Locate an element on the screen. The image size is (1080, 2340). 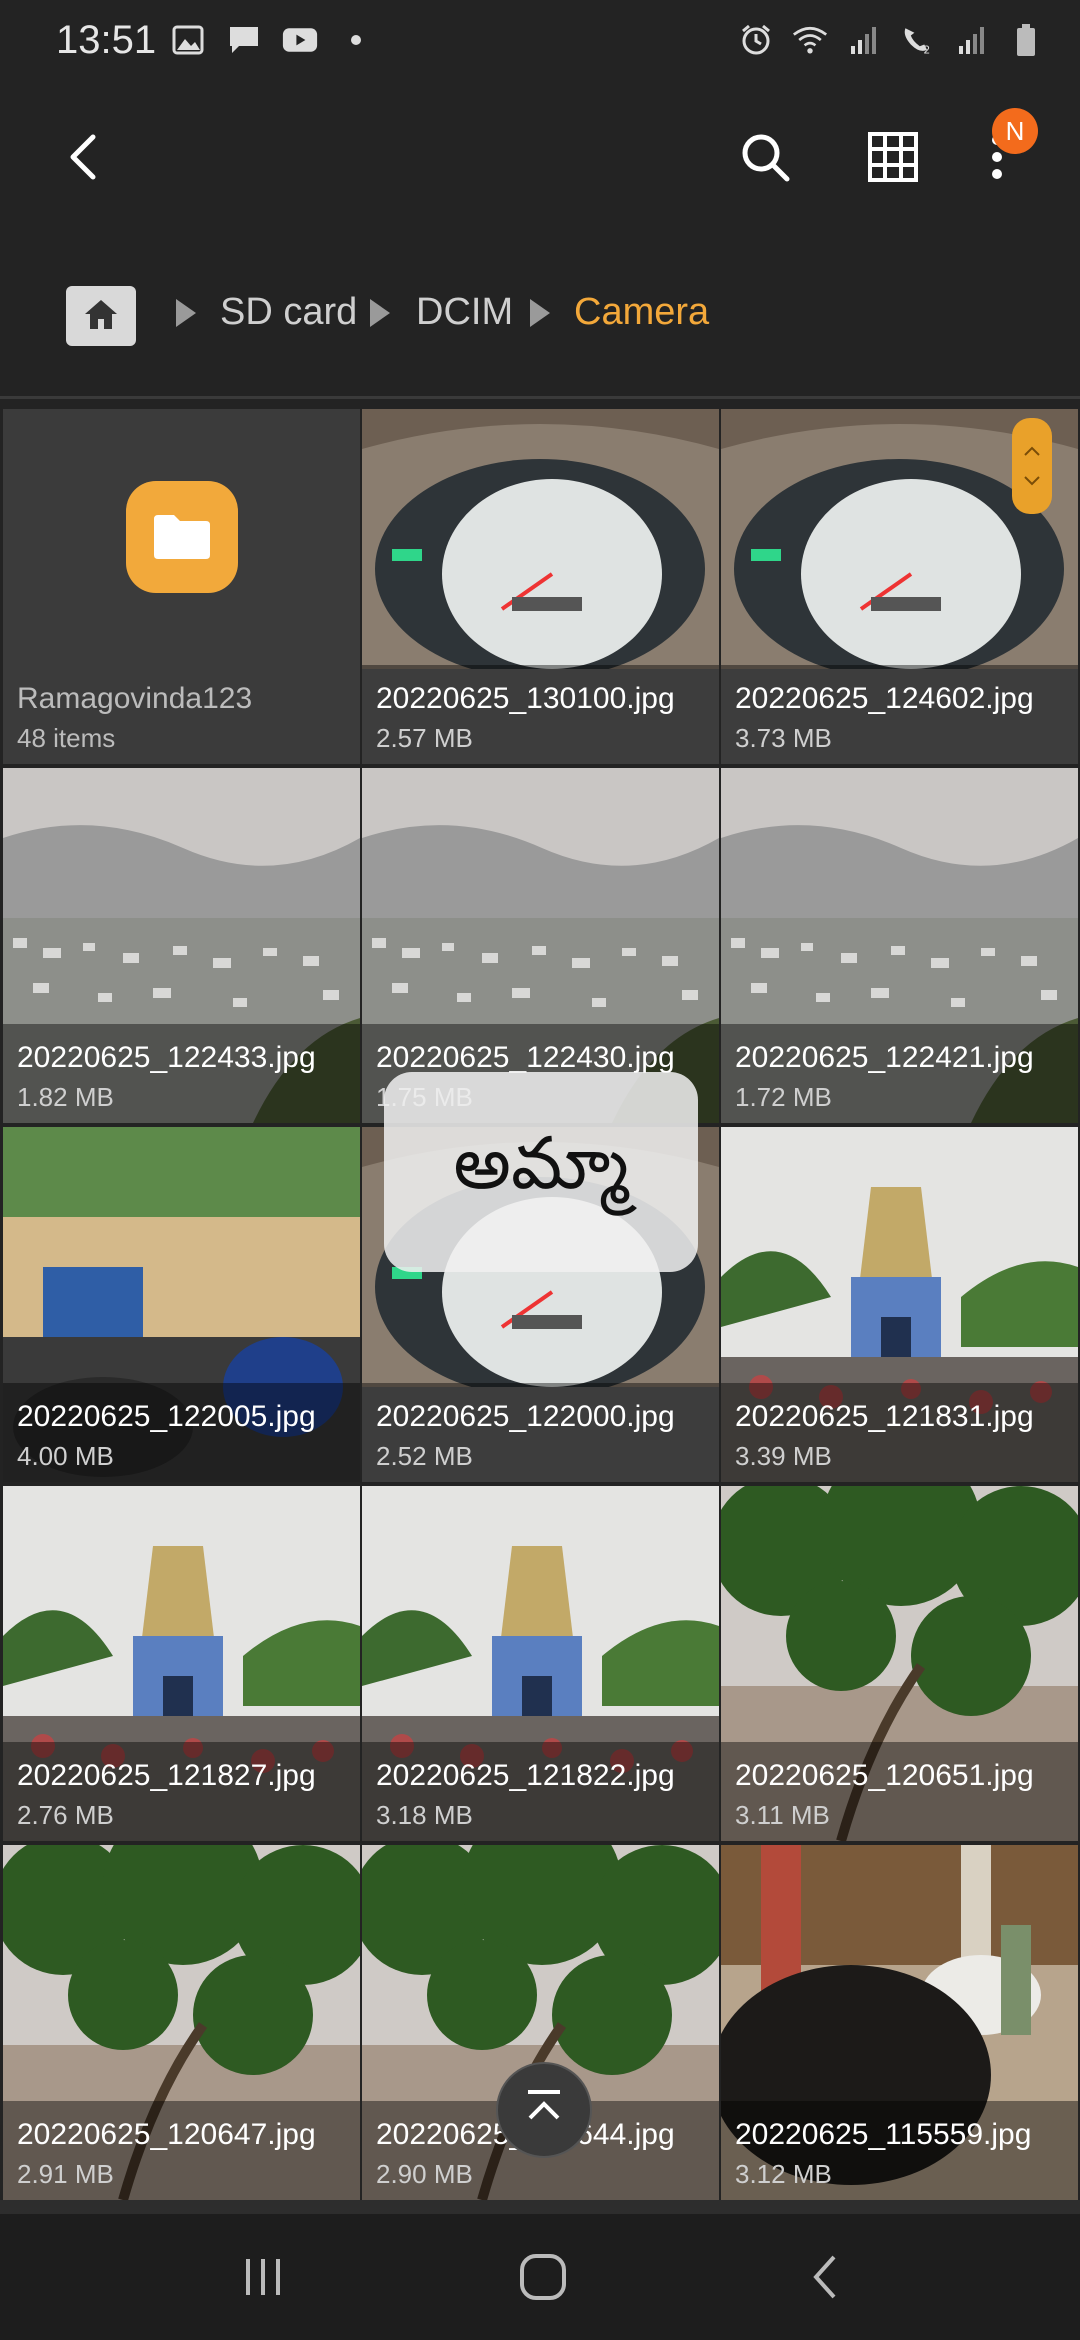
back-nav-icon is located at coordinates (825, 2279).